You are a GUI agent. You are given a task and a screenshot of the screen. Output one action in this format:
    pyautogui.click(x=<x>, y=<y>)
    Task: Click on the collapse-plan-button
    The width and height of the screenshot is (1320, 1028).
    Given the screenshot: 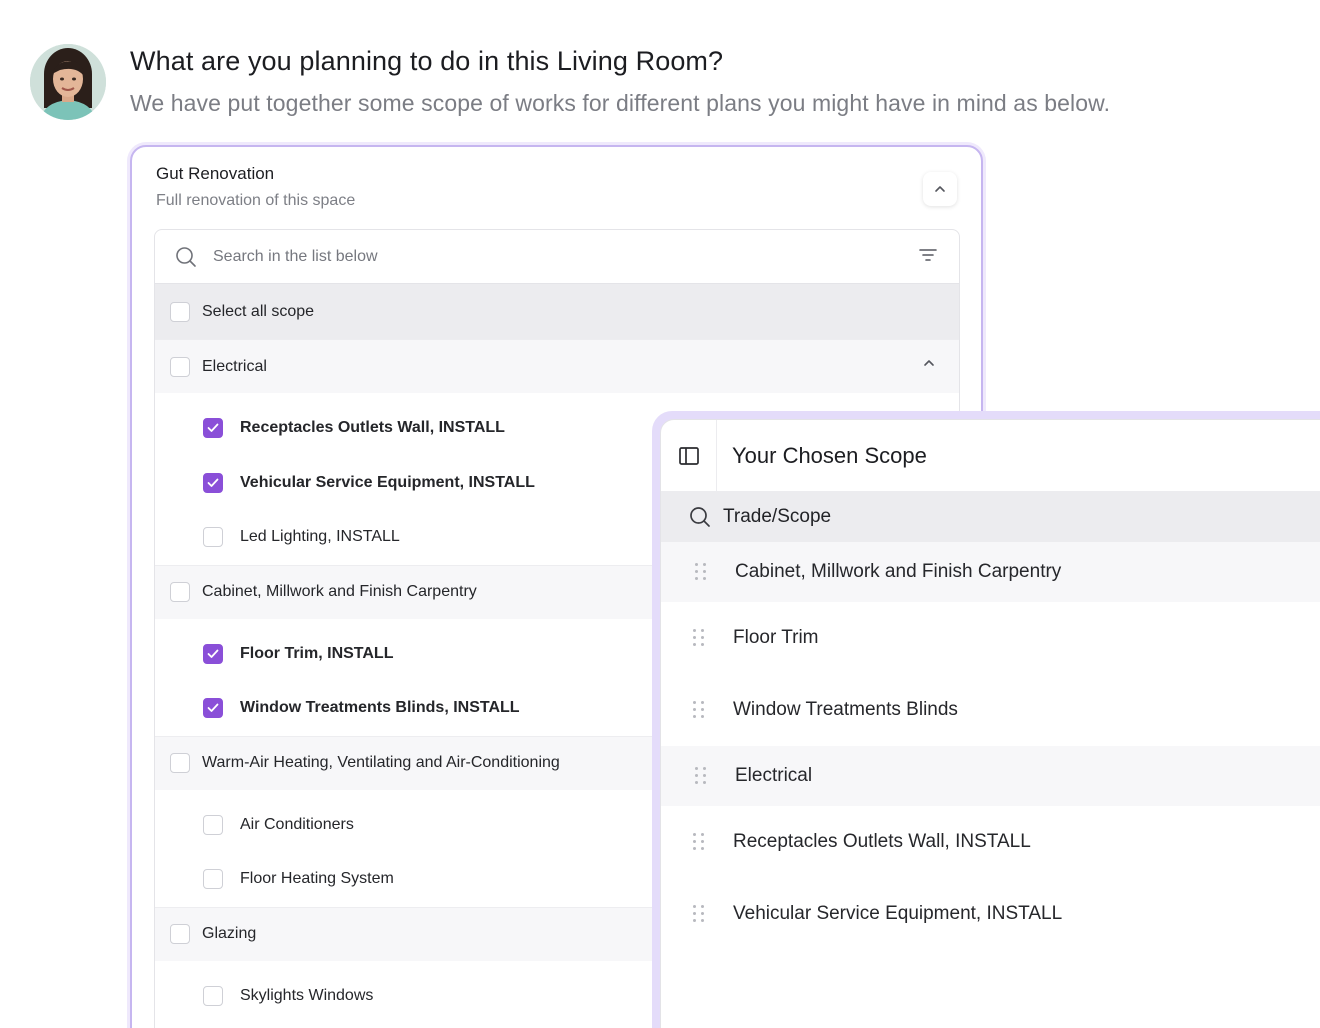 What is the action you would take?
    pyautogui.click(x=940, y=189)
    